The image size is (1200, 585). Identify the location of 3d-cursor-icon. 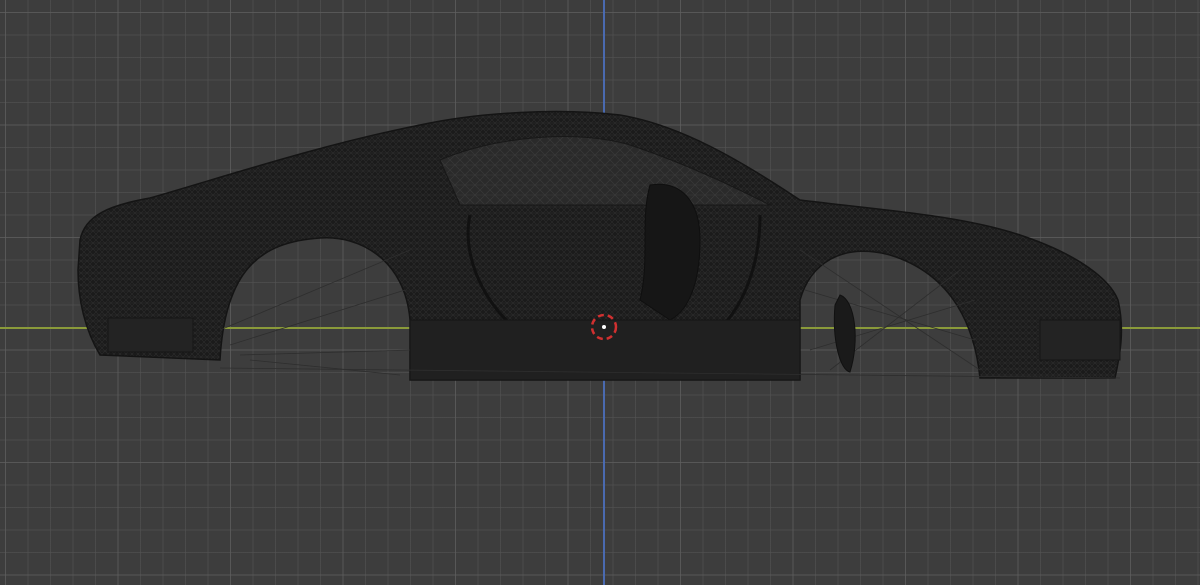
(604, 327).